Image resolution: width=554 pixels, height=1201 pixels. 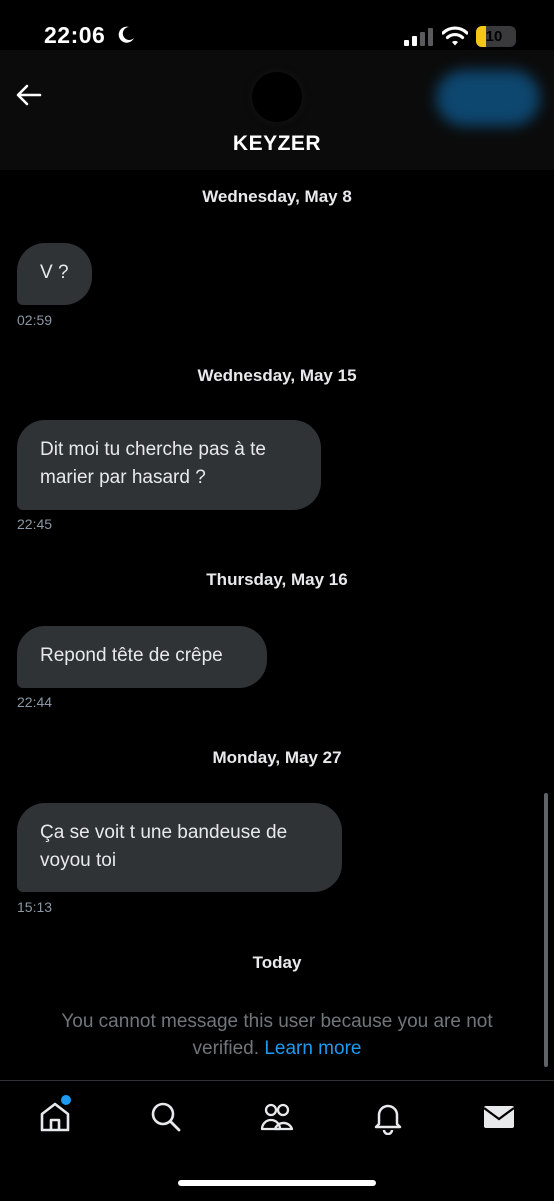 What do you see at coordinates (66, 1100) in the screenshot?
I see `home-notification-dot` at bounding box center [66, 1100].